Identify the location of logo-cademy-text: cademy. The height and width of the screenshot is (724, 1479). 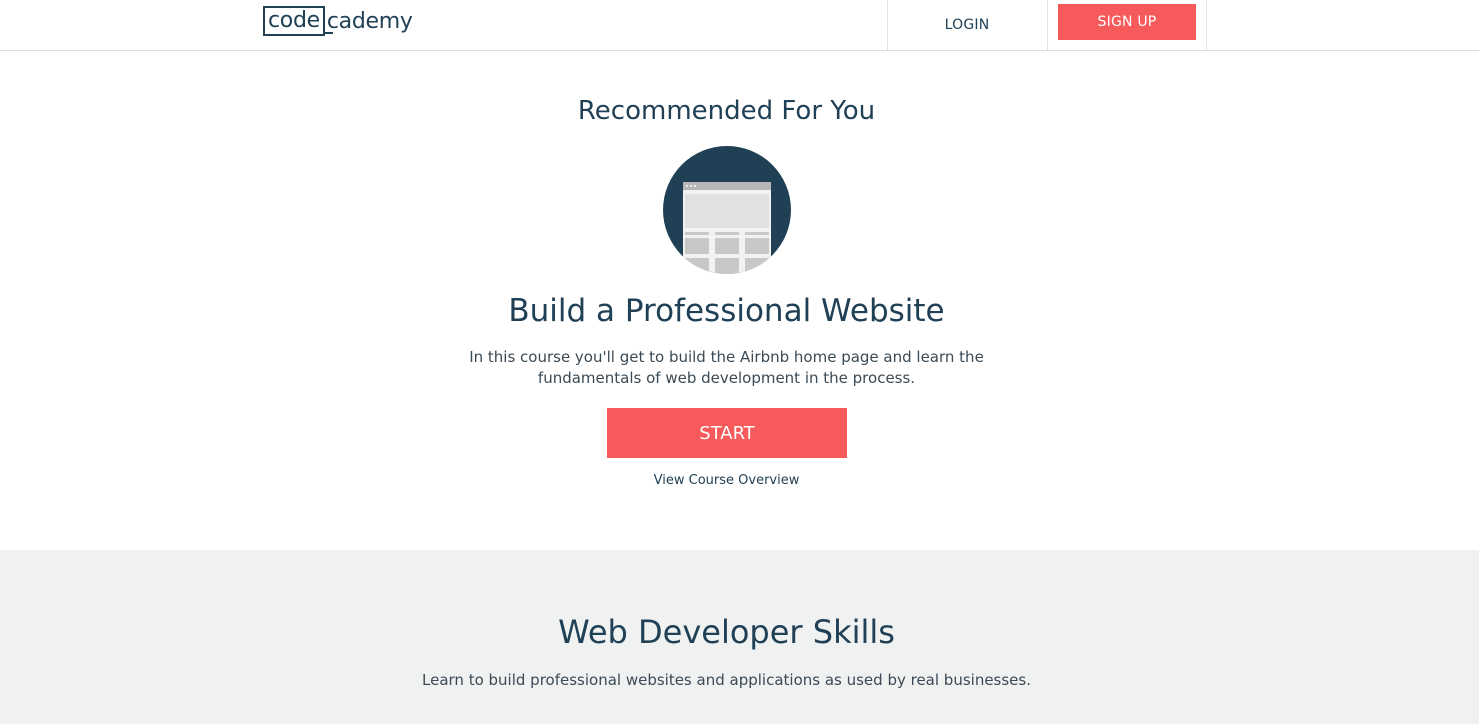
(367, 21).